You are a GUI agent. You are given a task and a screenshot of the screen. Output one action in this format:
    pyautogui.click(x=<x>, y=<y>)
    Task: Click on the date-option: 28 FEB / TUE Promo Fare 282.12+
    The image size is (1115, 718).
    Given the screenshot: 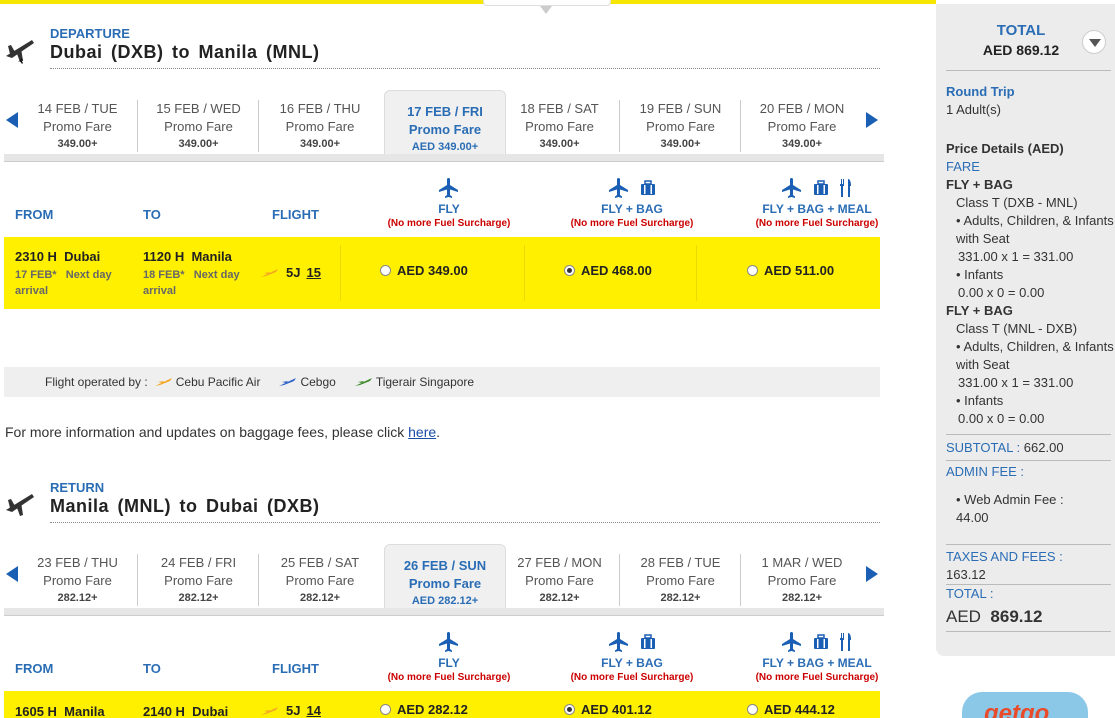 What is the action you would take?
    pyautogui.click(x=681, y=580)
    